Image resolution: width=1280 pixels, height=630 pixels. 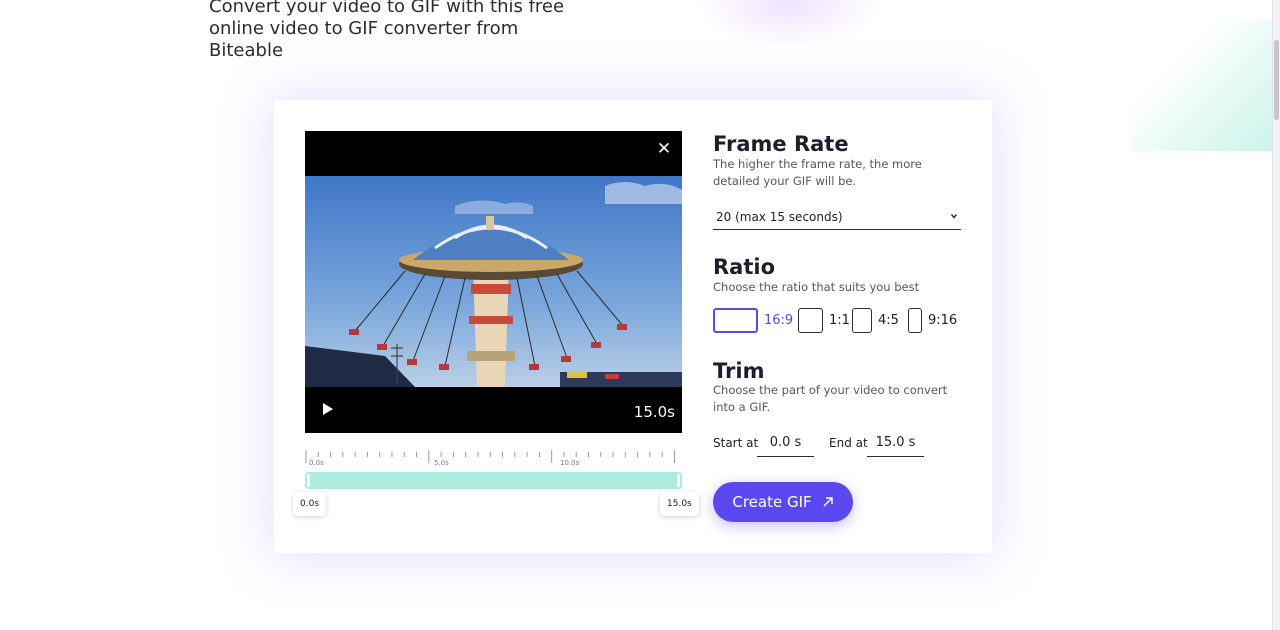 I want to click on ratio-1-1-shape, so click(x=810, y=320).